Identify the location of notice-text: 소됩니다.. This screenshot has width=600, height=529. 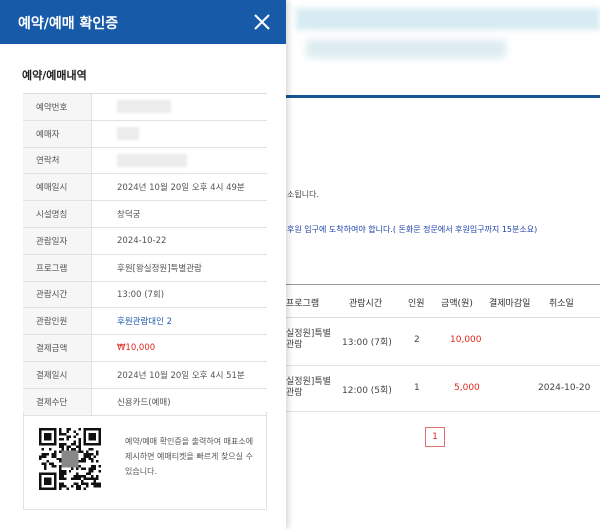
(303, 194).